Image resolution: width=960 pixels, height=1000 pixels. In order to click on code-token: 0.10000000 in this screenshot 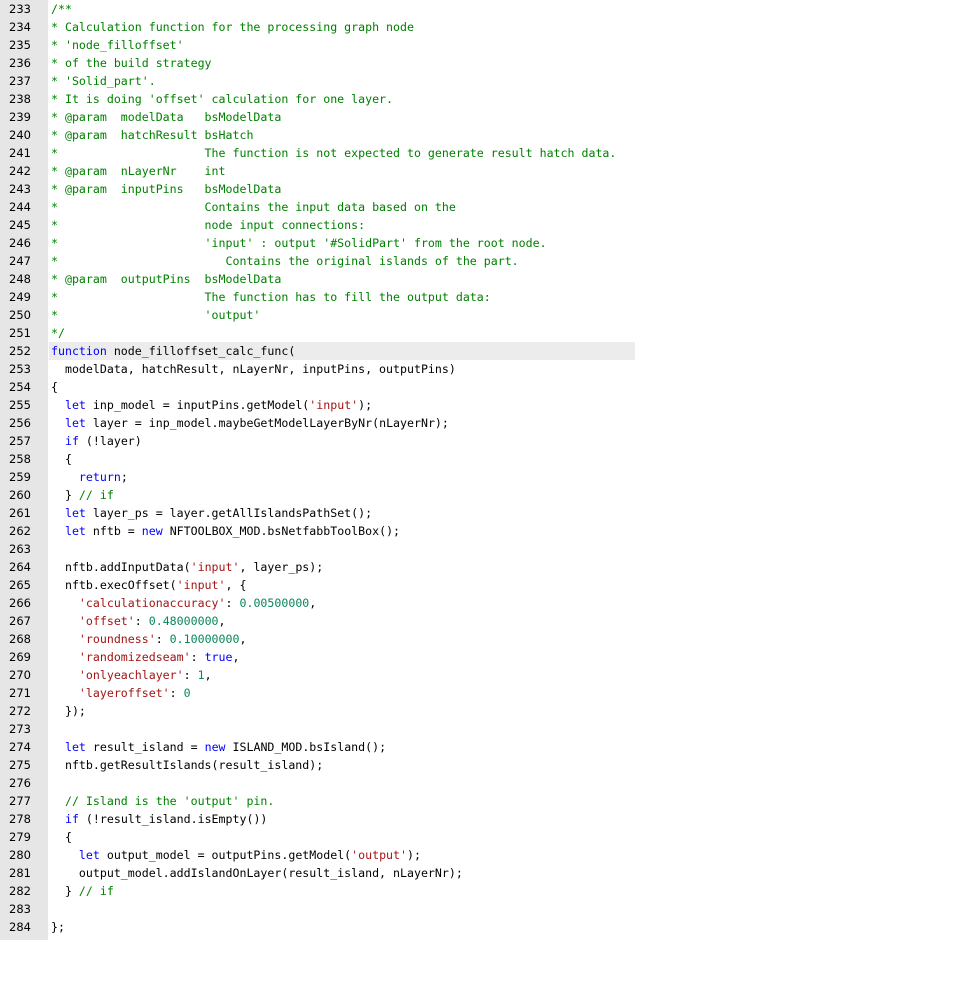, I will do `click(204, 639)`.